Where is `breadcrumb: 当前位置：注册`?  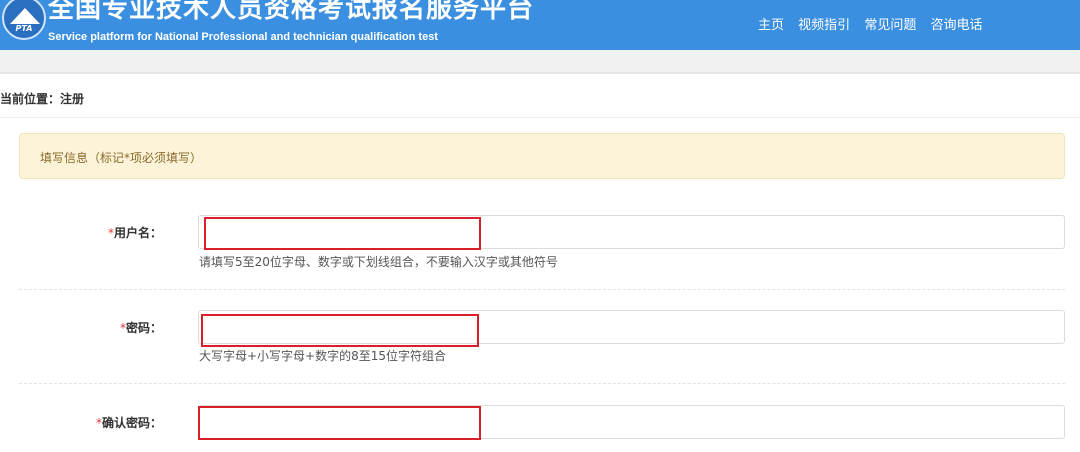
breadcrumb: 当前位置：注册 is located at coordinates (42, 99).